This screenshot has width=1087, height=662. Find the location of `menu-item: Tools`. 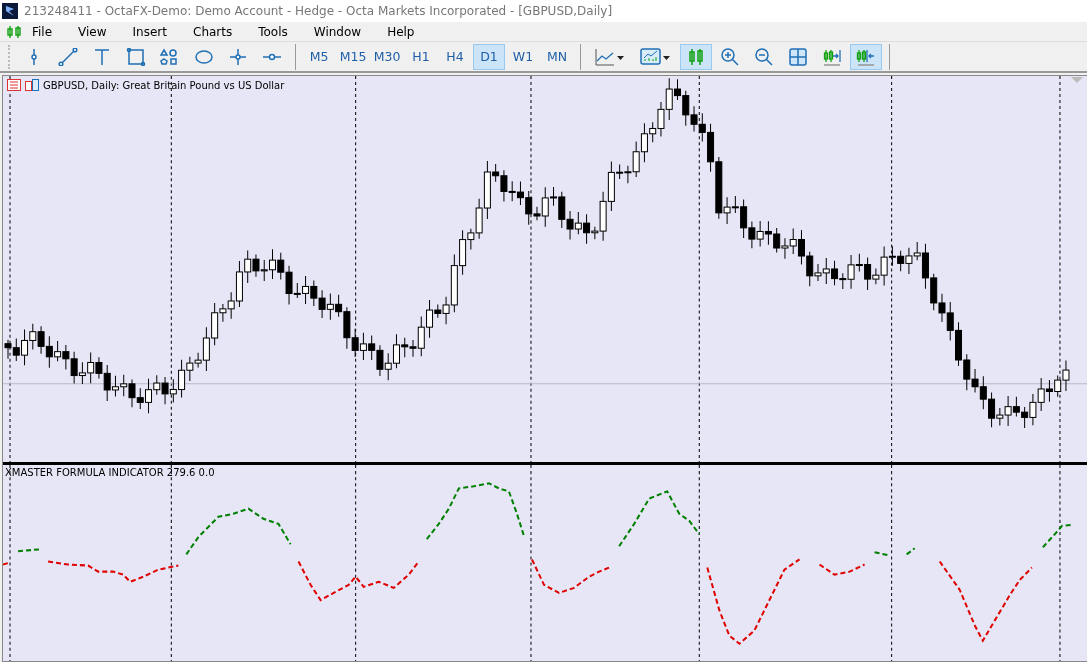

menu-item: Tools is located at coordinates (273, 31).